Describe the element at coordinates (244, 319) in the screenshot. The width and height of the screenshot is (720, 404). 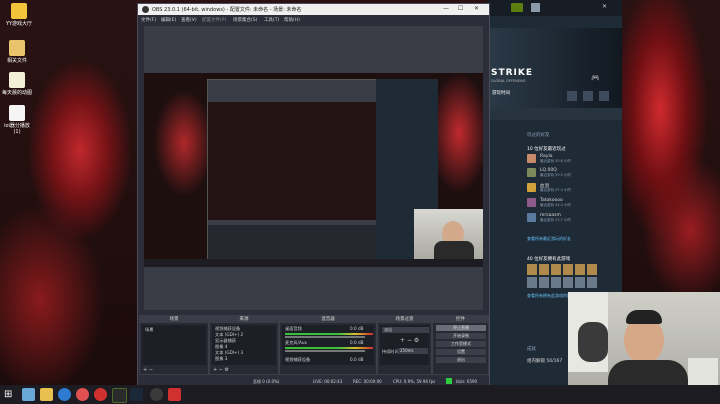
I see `dock-title: 来源` at that location.